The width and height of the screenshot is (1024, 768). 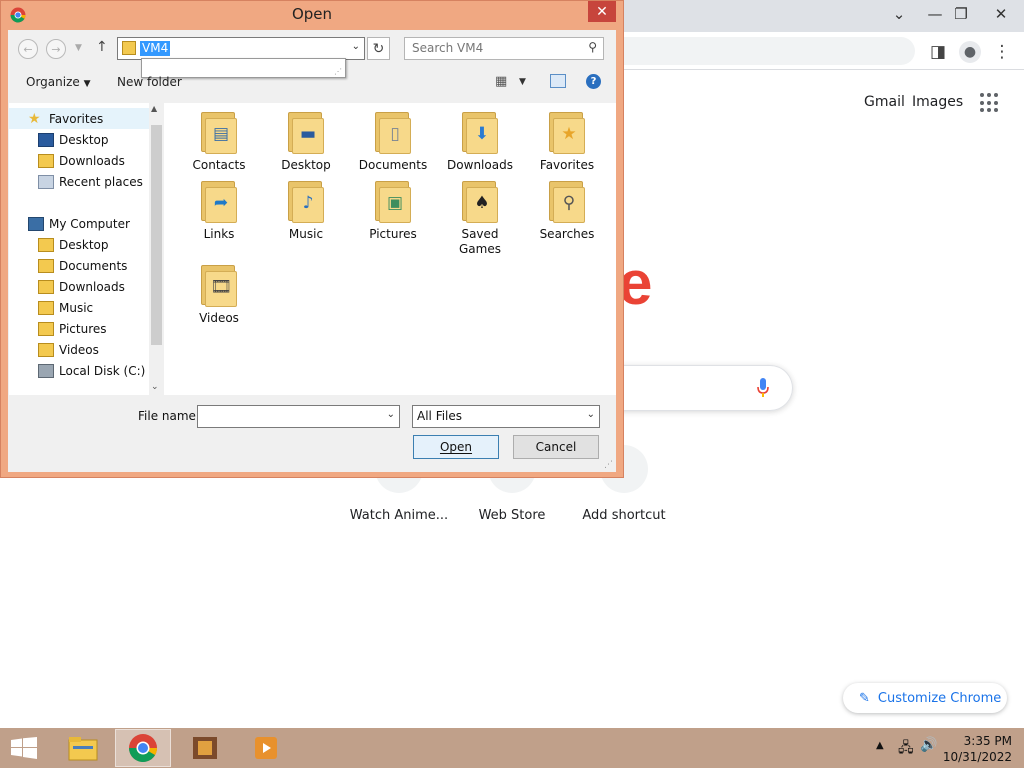 I want to click on music-folder-icon: ♪, so click(x=306, y=200).